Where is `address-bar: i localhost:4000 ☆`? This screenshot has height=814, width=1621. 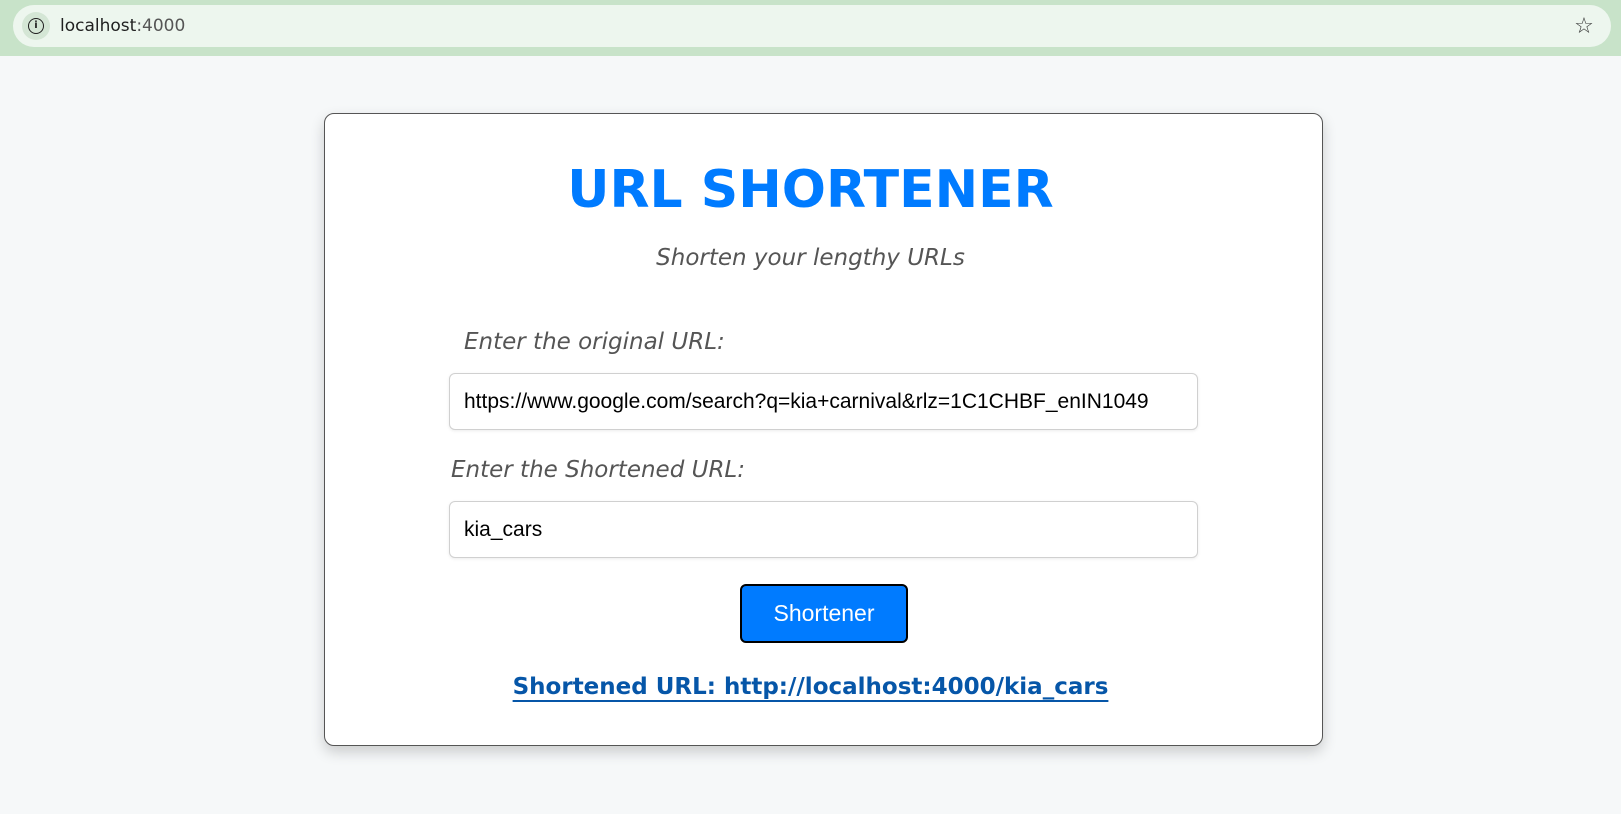
address-bar: i localhost:4000 ☆ is located at coordinates (812, 26).